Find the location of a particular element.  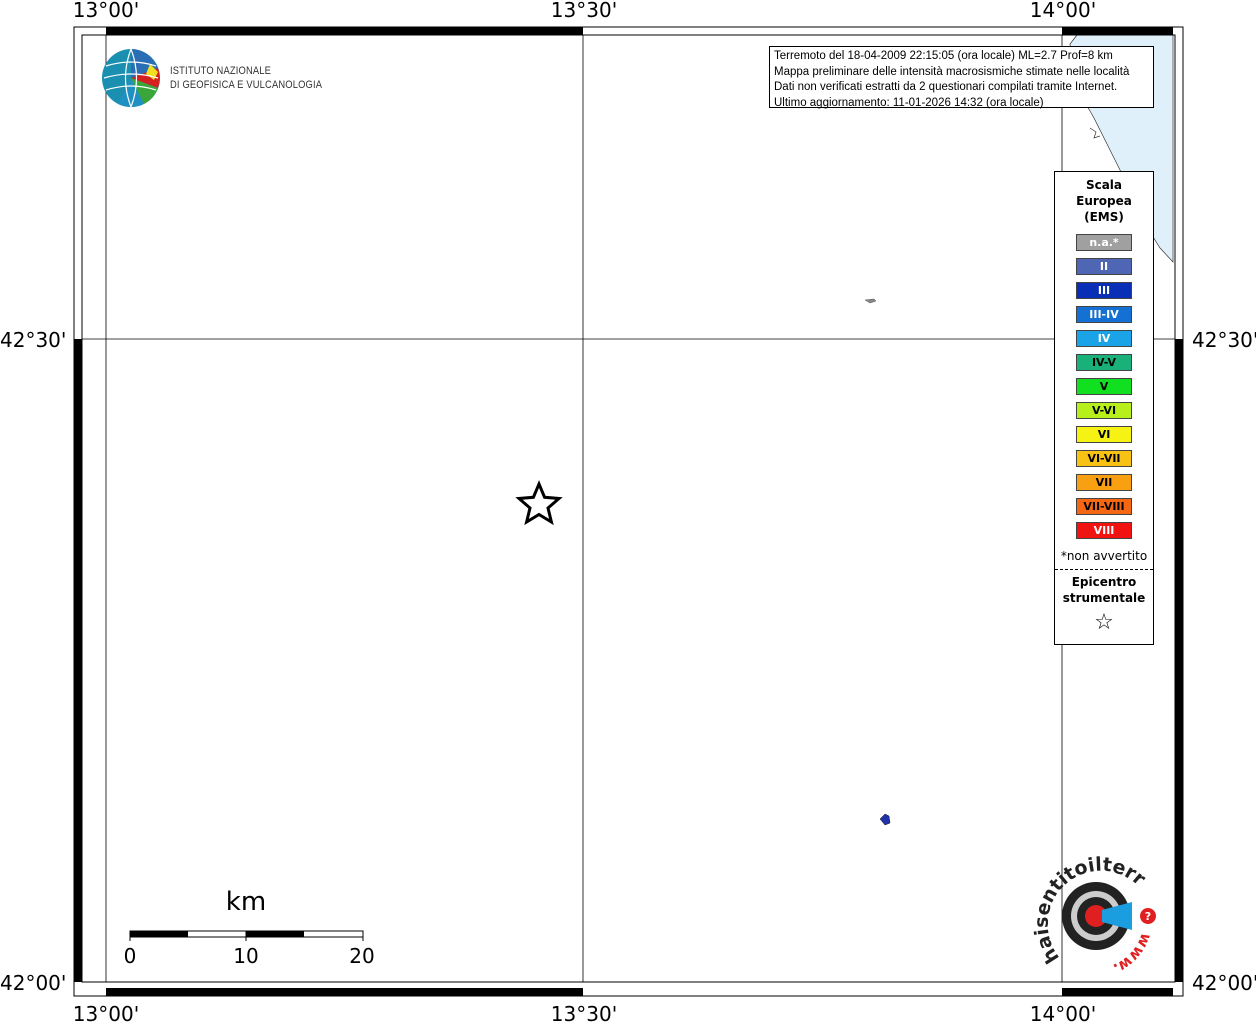

legend-swatch: VI is located at coordinates (1104, 434).